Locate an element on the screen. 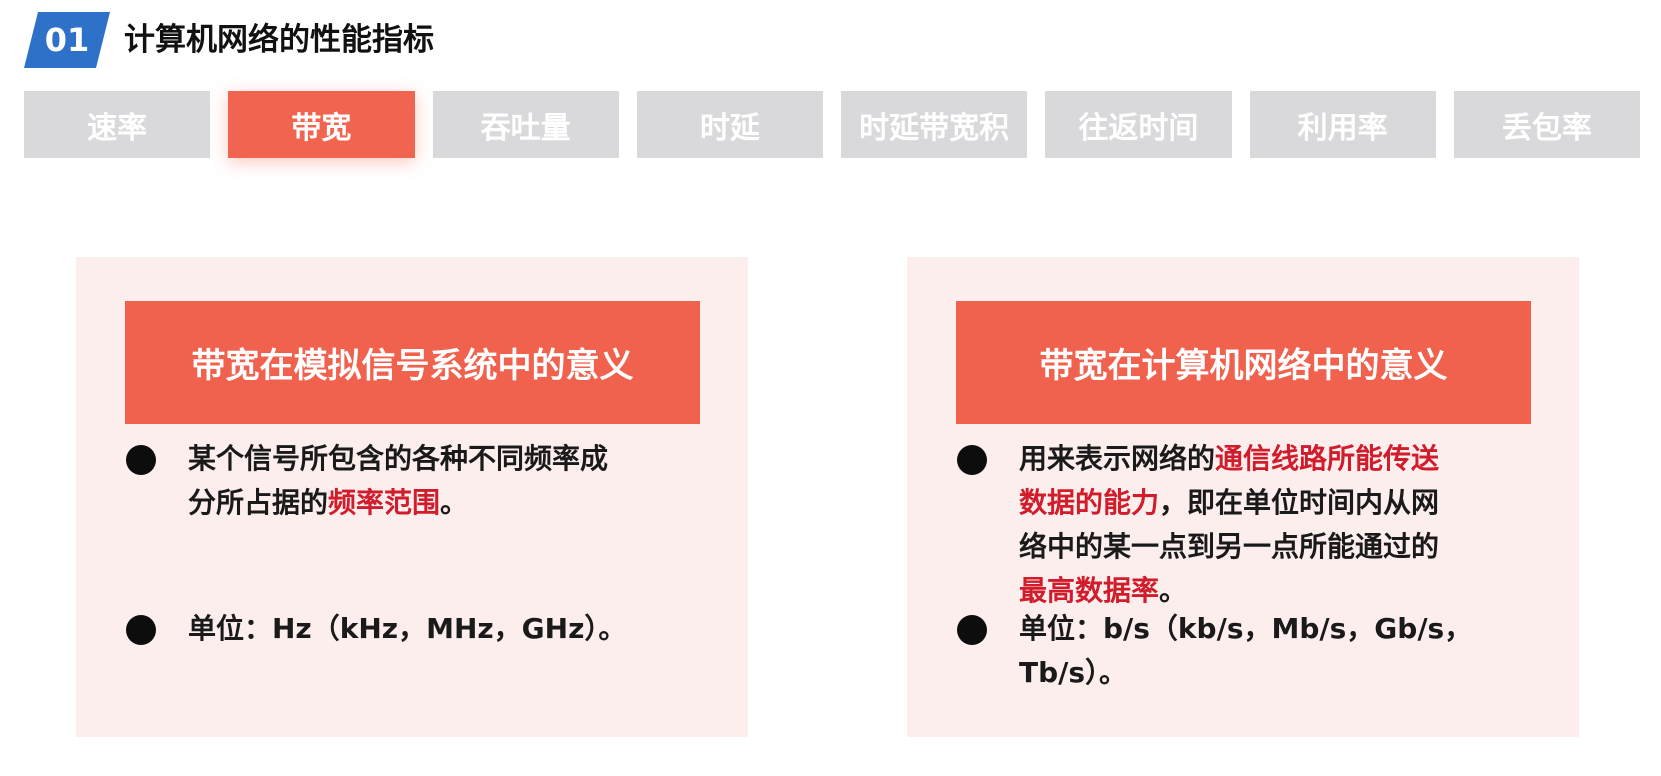 The width and height of the screenshot is (1661, 776). network-unit-text: 单位：b/s（kb/s，Mb/s，Gb/s，Tb/s）。 is located at coordinates (1246, 650).